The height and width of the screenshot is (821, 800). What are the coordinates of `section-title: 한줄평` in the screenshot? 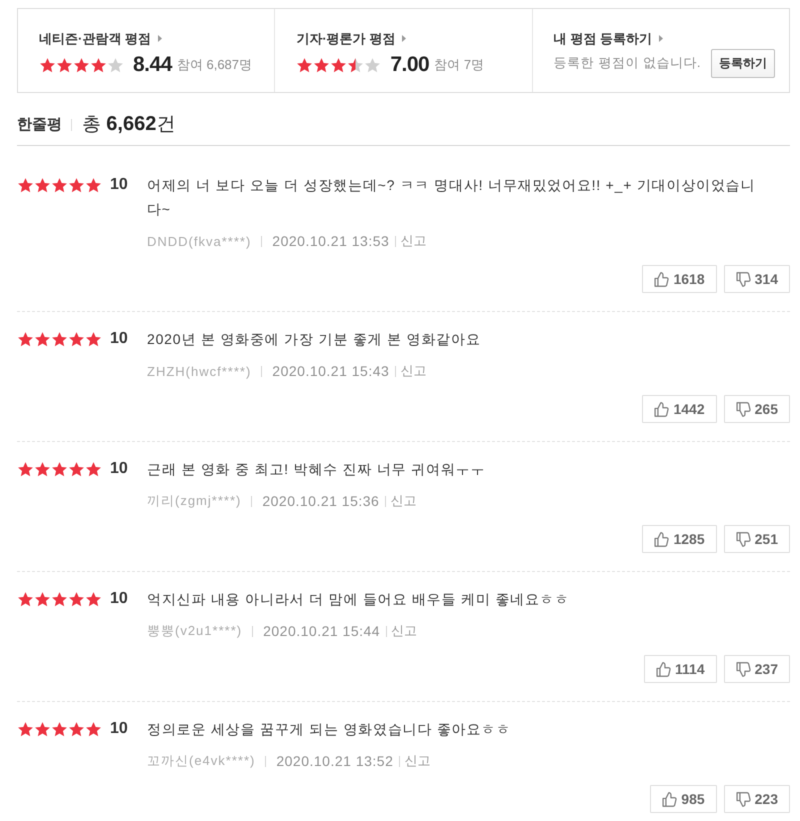 It's located at (39, 124).